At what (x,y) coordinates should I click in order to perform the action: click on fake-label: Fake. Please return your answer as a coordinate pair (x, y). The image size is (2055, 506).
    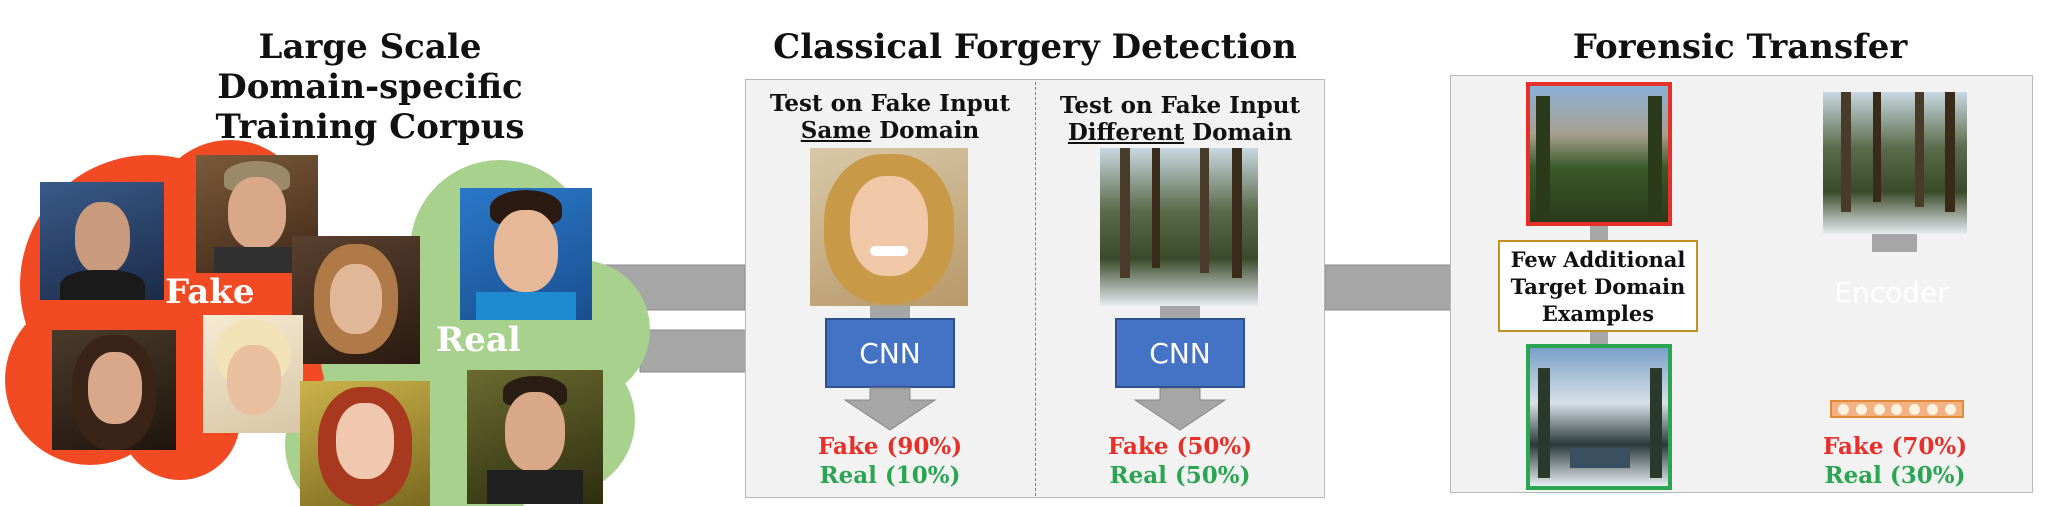
    Looking at the image, I should click on (210, 292).